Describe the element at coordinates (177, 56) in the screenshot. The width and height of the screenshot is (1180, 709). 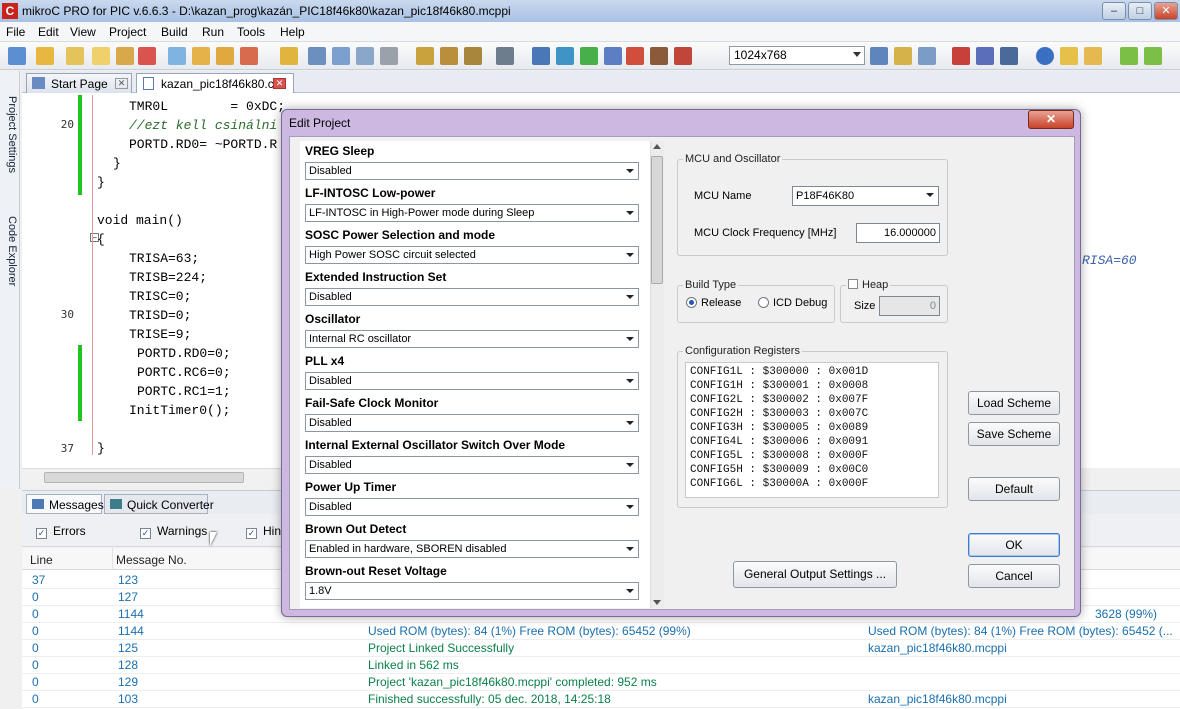
I see `new-project-icon` at that location.